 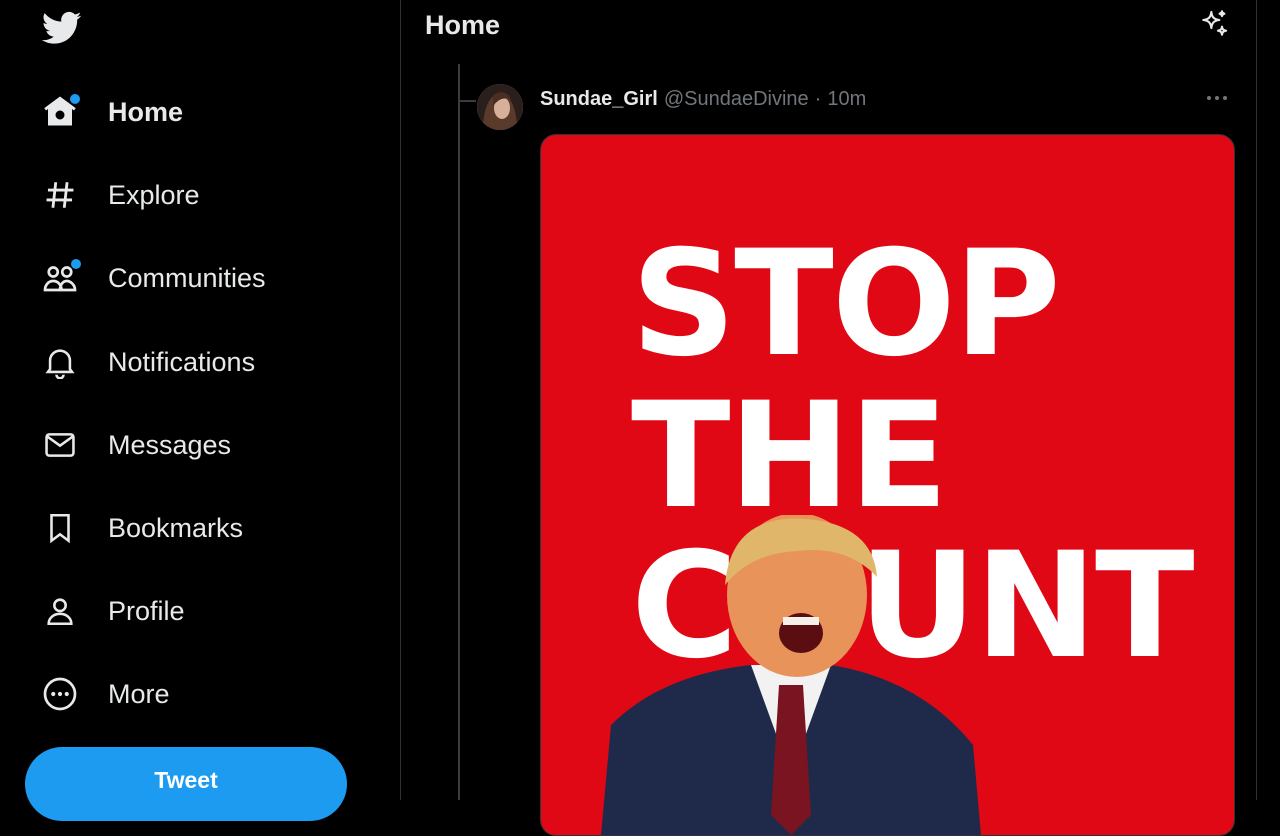 What do you see at coordinates (60, 611) in the screenshot?
I see `person-icon` at bounding box center [60, 611].